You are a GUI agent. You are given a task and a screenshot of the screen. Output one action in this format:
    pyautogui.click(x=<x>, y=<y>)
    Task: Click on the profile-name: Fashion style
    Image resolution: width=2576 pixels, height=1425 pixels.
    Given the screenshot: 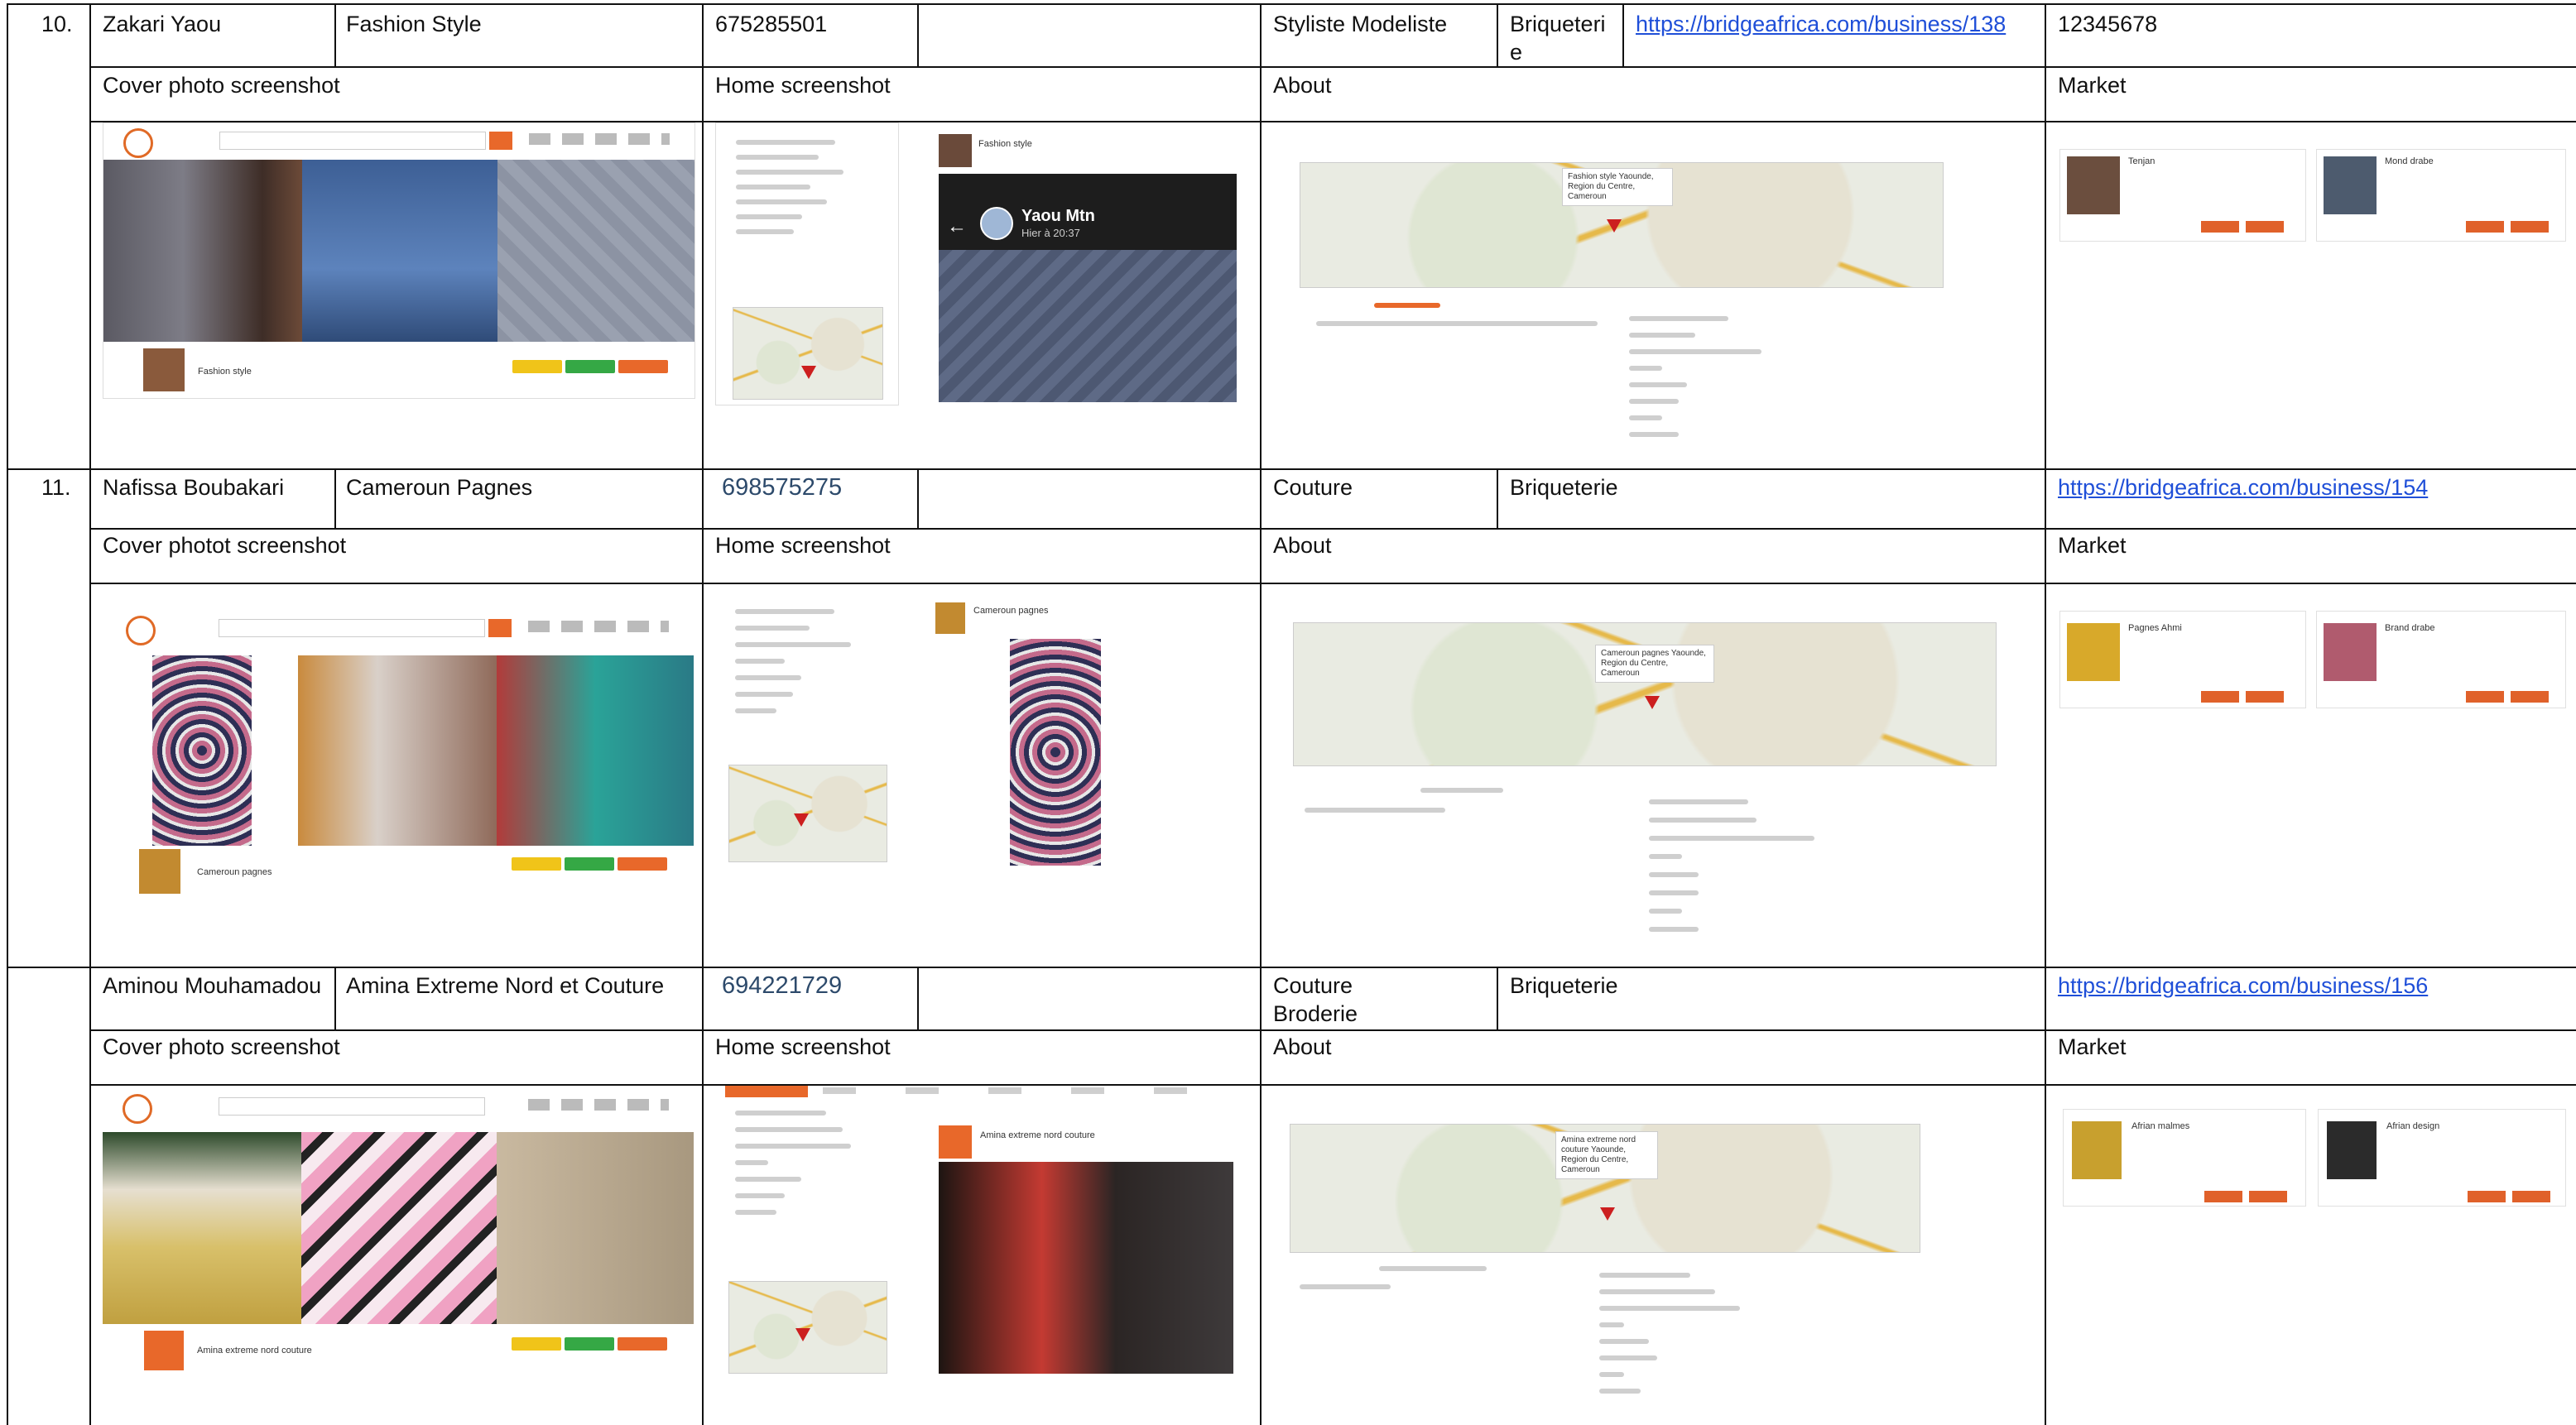 What is the action you would take?
    pyautogui.click(x=225, y=372)
    